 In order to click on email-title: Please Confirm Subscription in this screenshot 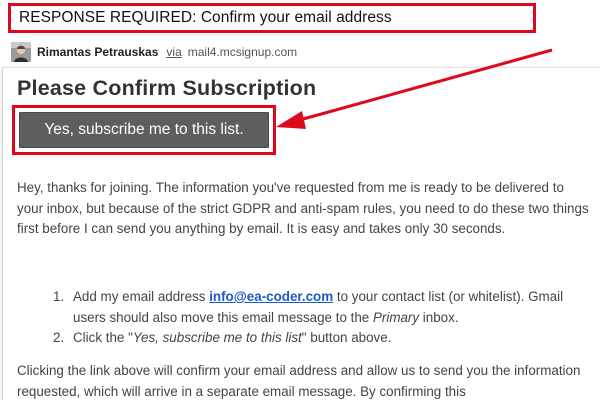, I will do `click(167, 88)`.